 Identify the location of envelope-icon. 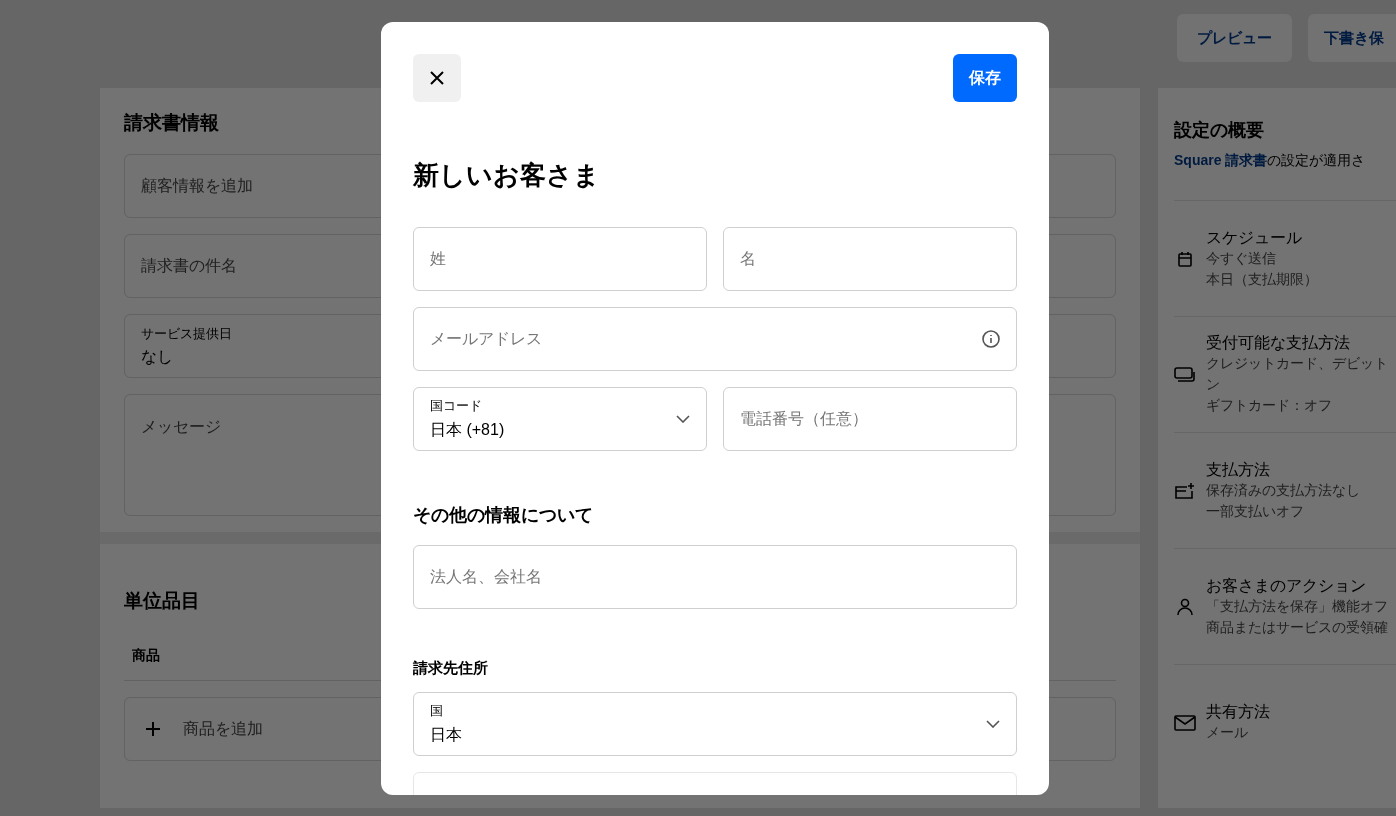
(1185, 722).